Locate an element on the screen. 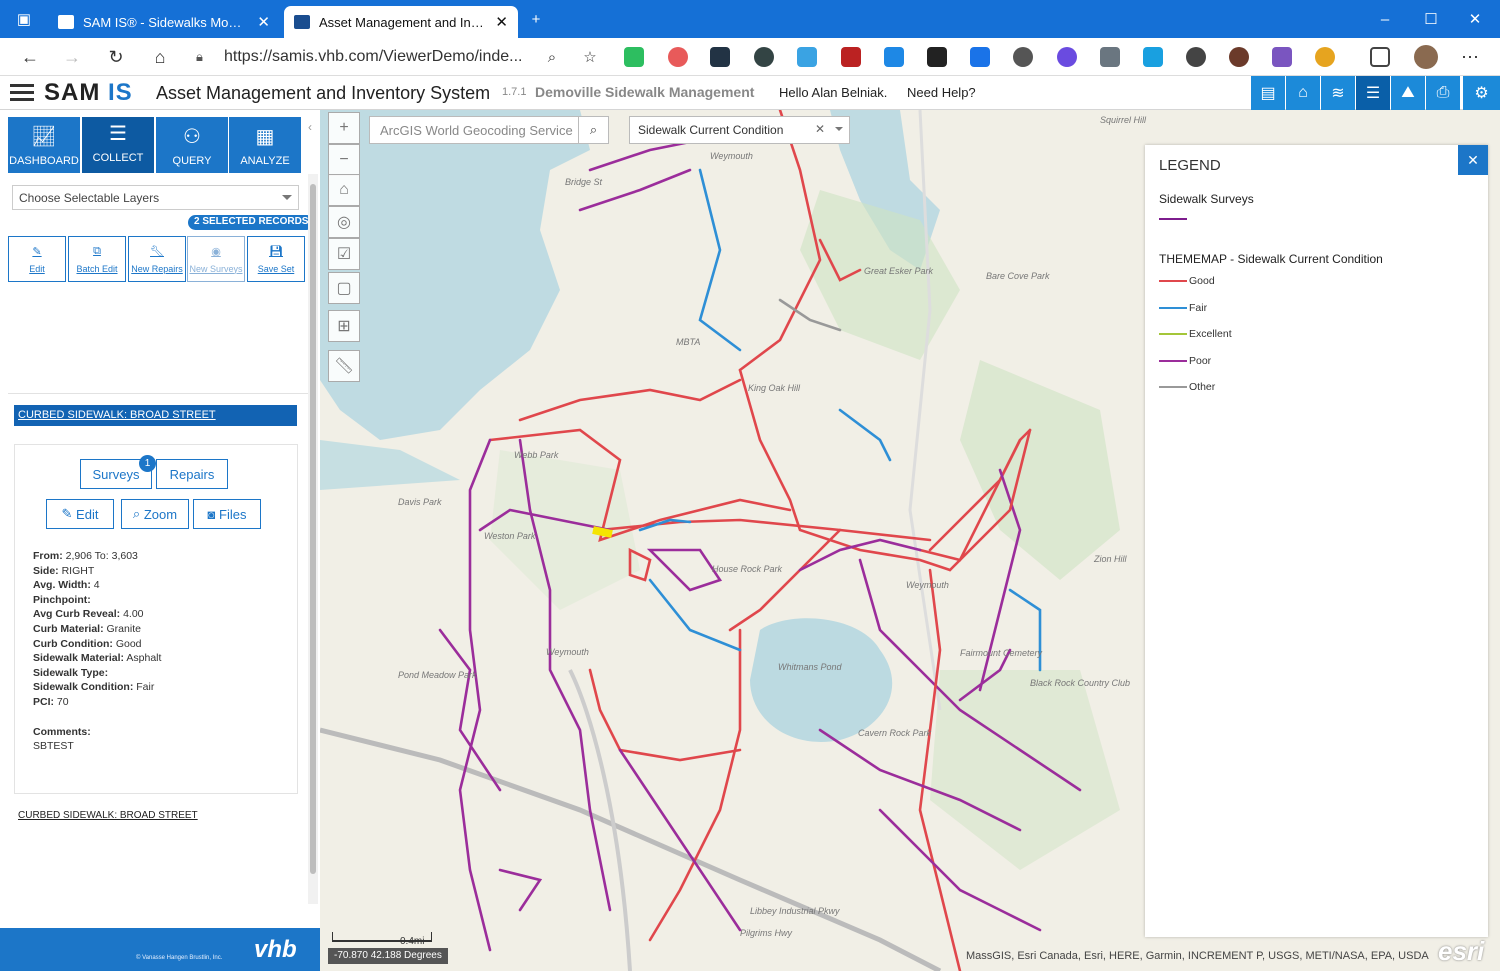 This screenshot has width=1500, height=971. grid-tool-icon: ⊞ is located at coordinates (344, 326).